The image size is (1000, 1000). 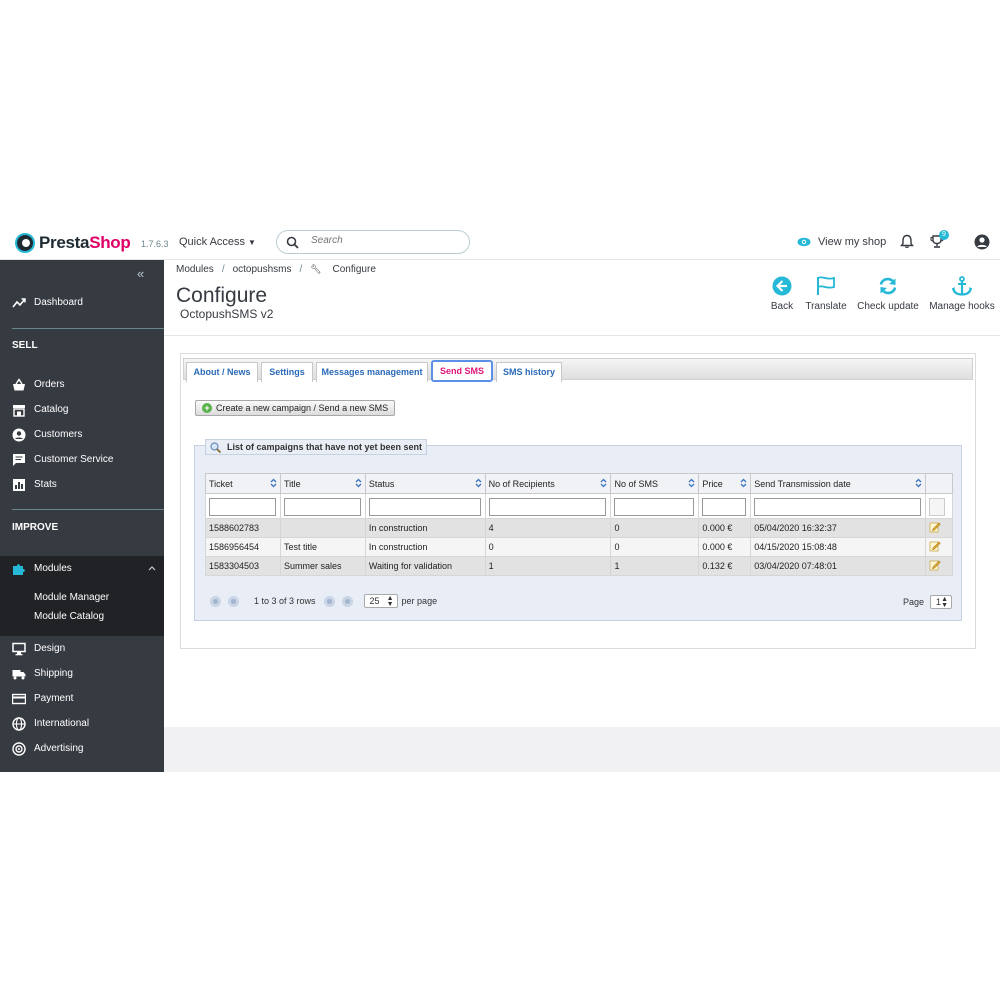 I want to click on desktop-icon, so click(x=19, y=648).